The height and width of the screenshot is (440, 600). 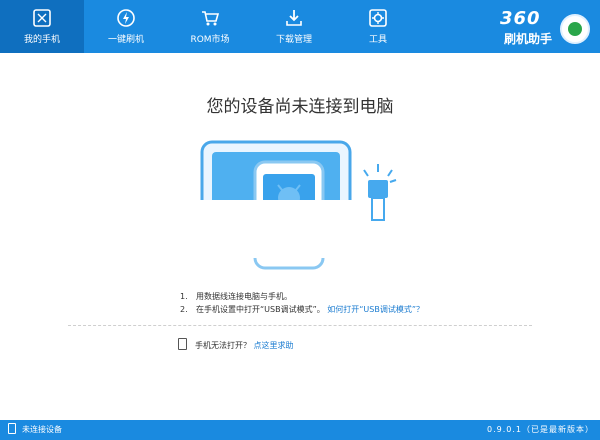 I want to click on tab-download-manager: 下载管理, so click(x=294, y=26).